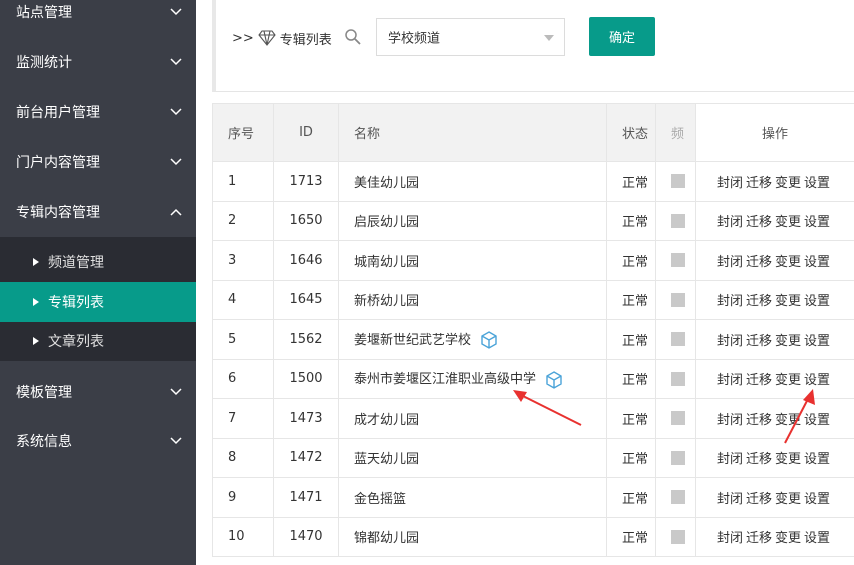 The width and height of the screenshot is (854, 565). Describe the element at coordinates (472, 418) in the screenshot. I see `cell-name: 成才幼儿园` at that location.